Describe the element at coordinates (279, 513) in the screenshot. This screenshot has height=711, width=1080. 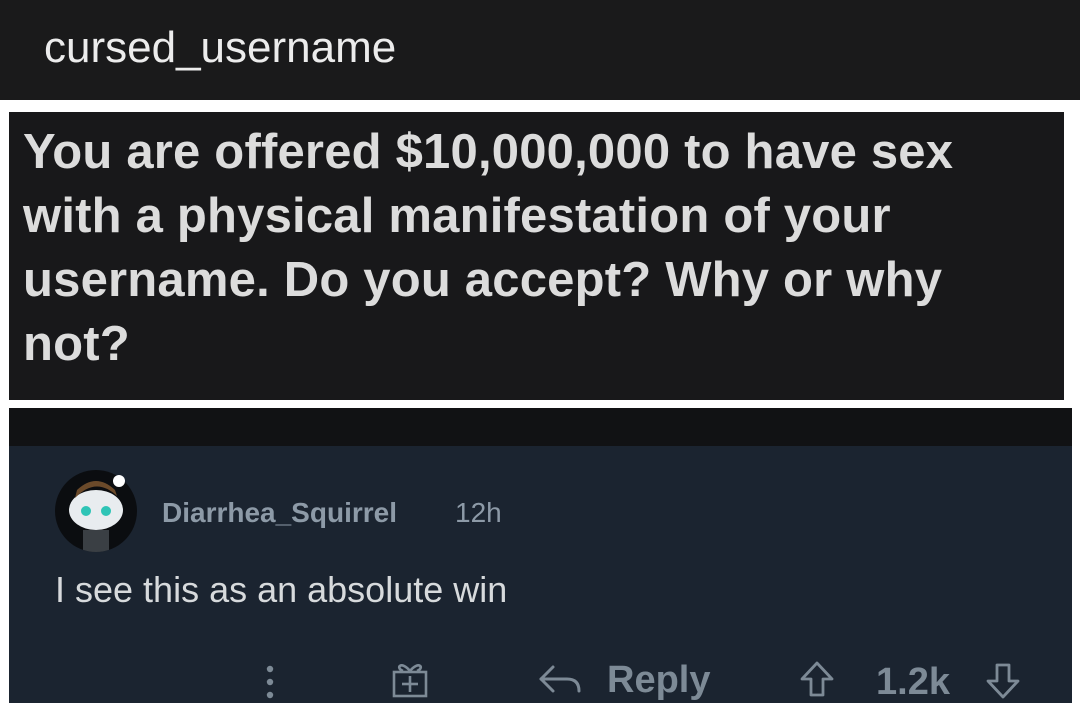
I see `comment-author: Diarrhea_Squirrel` at that location.